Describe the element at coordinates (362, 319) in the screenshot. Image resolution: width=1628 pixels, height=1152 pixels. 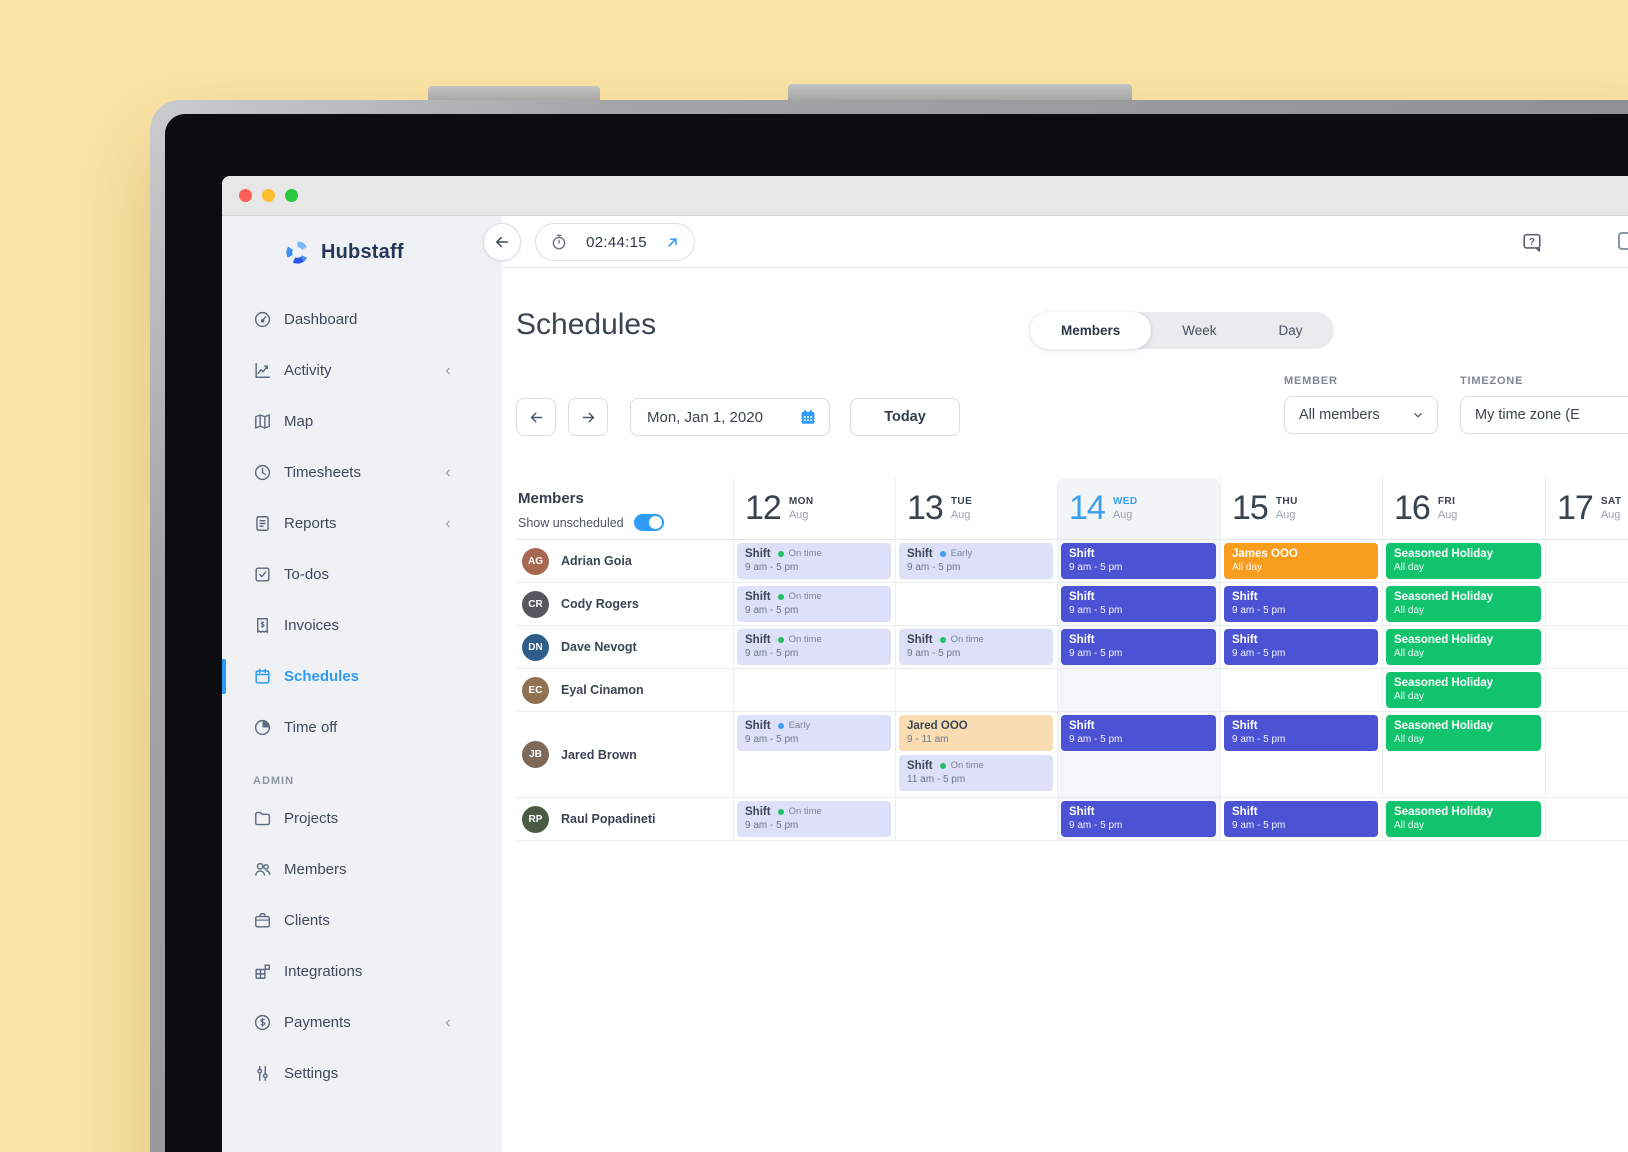
I see `sidebar-item-dashboard: Dashboard` at that location.